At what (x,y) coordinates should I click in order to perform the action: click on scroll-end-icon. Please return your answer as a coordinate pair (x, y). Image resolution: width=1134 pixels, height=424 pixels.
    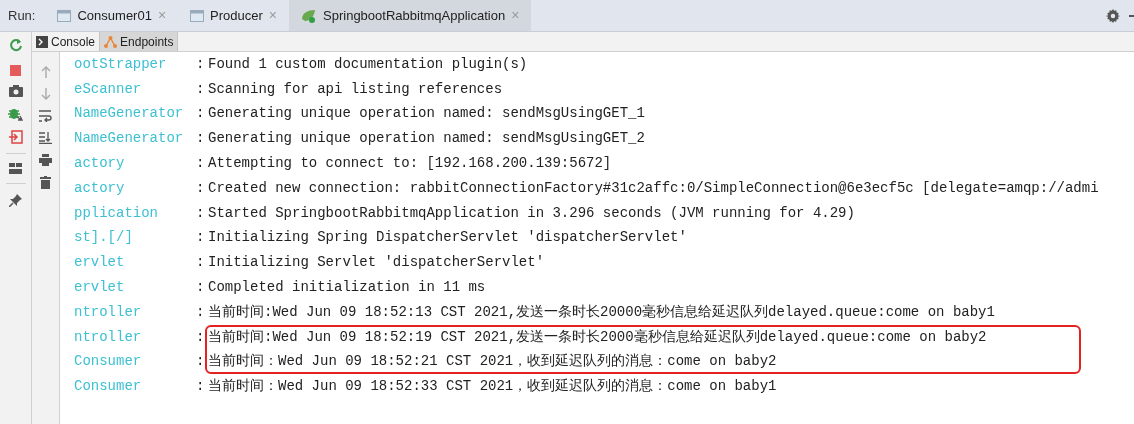
    Looking at the image, I should click on (45, 138).